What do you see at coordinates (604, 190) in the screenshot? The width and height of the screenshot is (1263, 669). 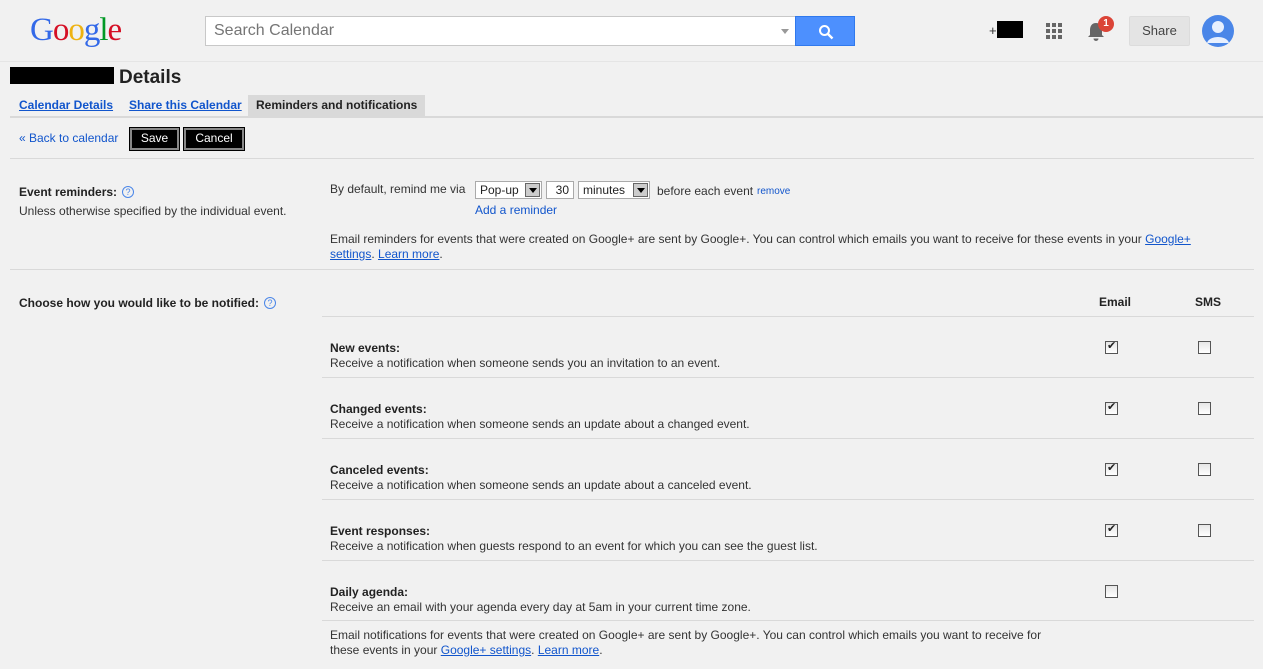 I see `reminder-unit-value: minutes` at bounding box center [604, 190].